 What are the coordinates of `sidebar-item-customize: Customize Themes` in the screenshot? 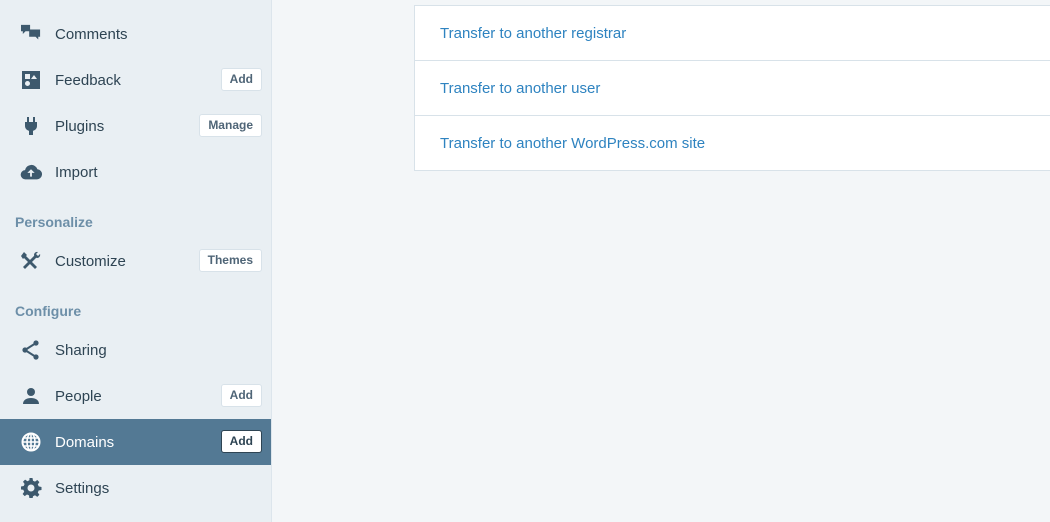 It's located at (135, 261).